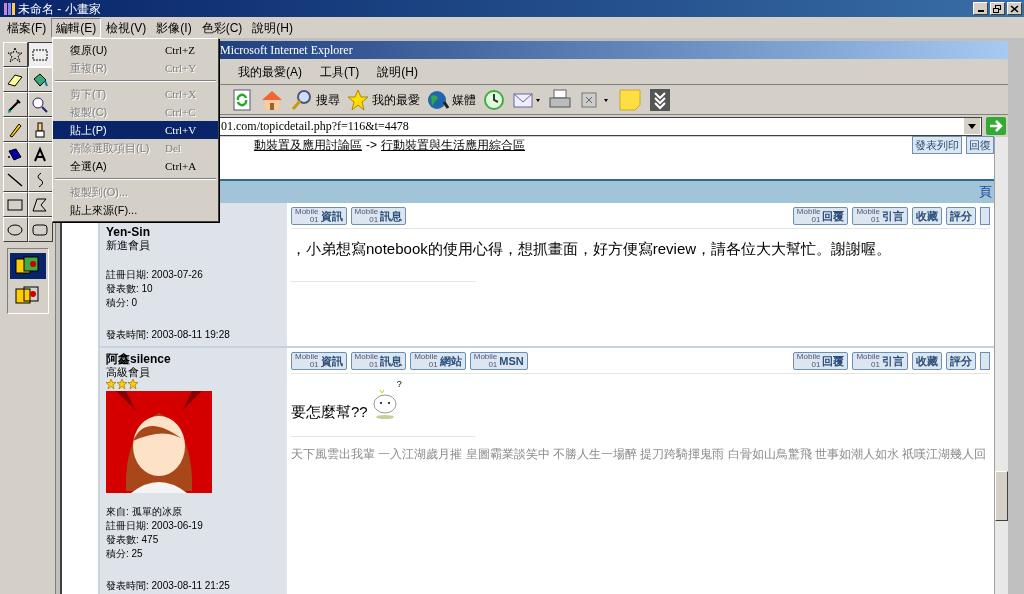 Image resolution: width=1024 pixels, height=594 pixels. Describe the element at coordinates (144, 512) in the screenshot. I see `member-info: 來自: 孤單的冰原` at that location.